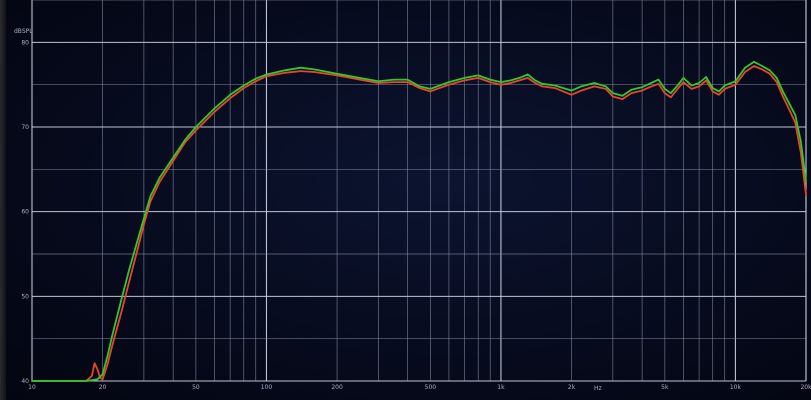 This screenshot has height=400, width=811. What do you see at coordinates (25, 127) in the screenshot?
I see `y-tick-label: 70` at bounding box center [25, 127].